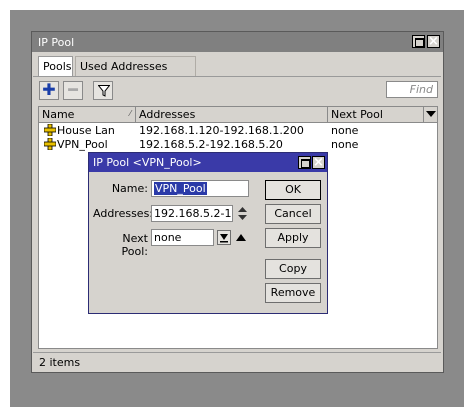 Image resolution: width=474 pixels, height=417 pixels. Describe the element at coordinates (82, 144) in the screenshot. I see `row-name: VPN_Pool` at that location.